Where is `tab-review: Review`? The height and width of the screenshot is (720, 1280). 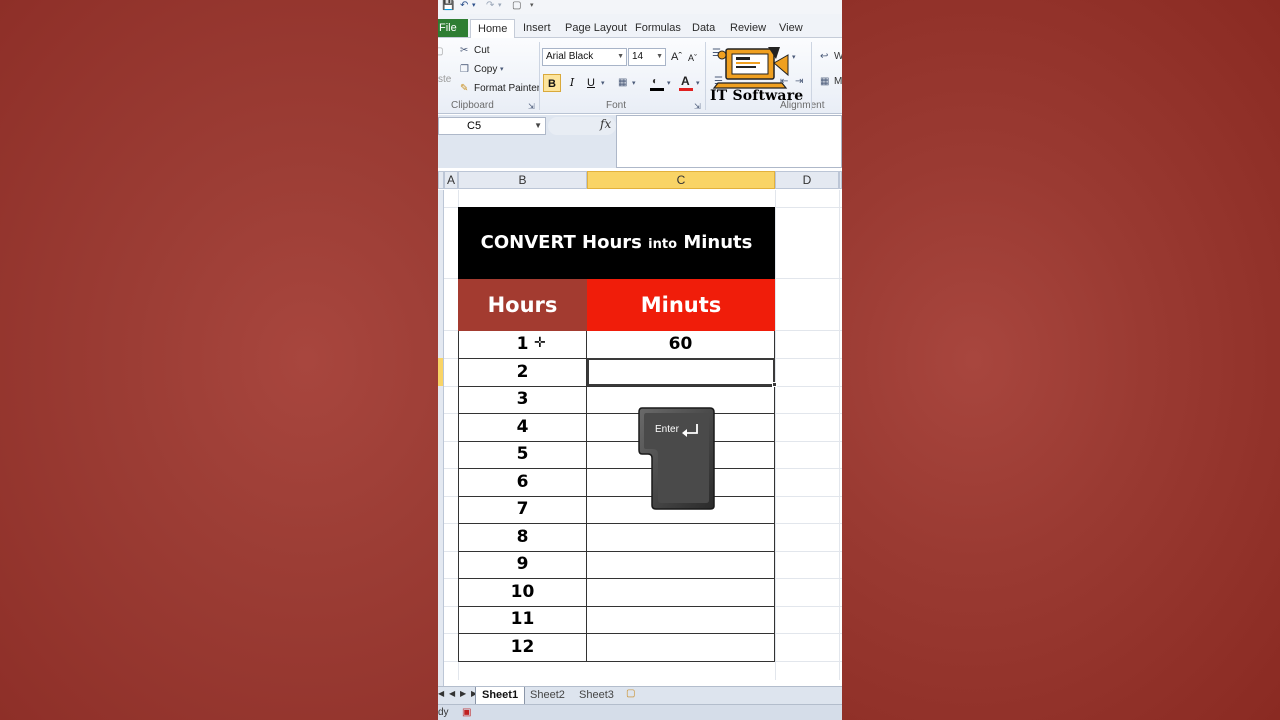 tab-review: Review is located at coordinates (748, 28).